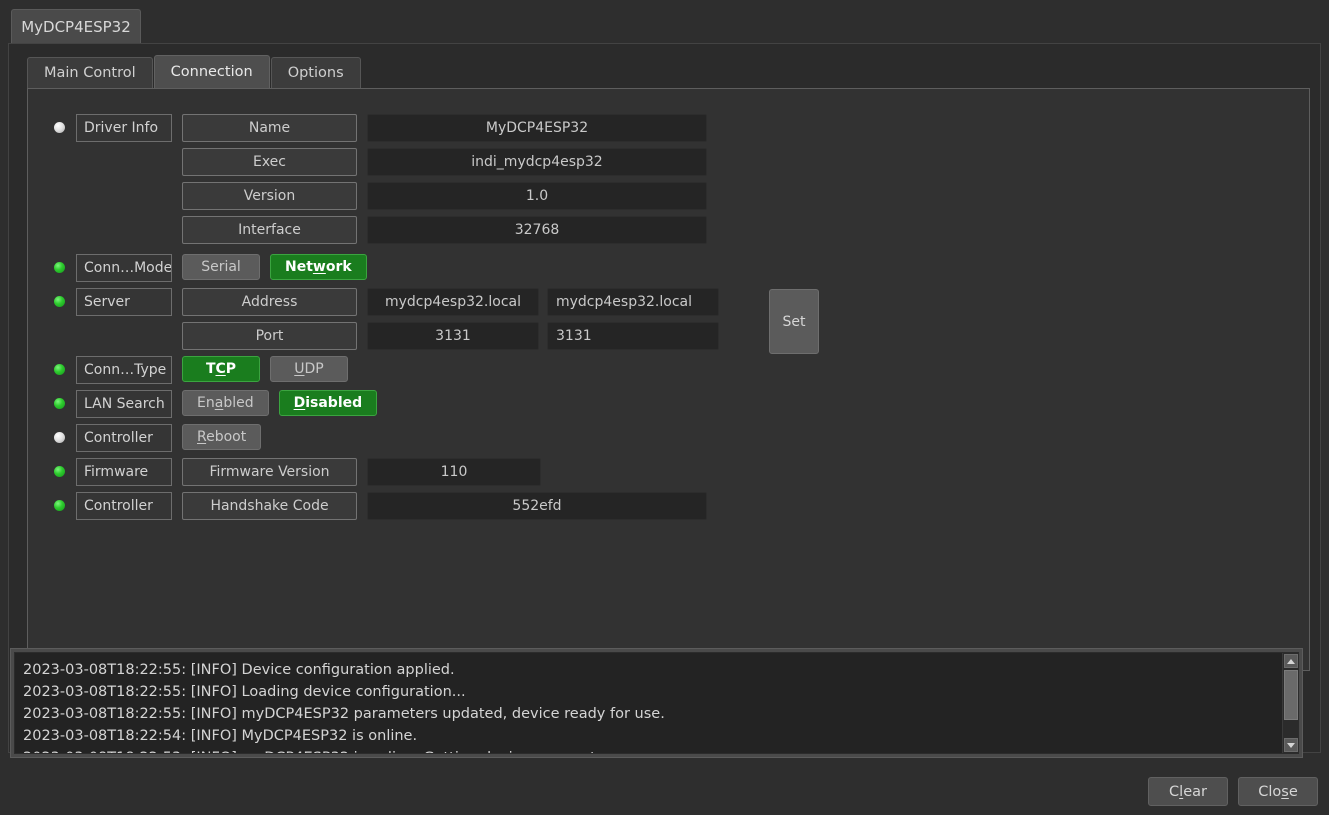 This screenshot has width=1329, height=815. Describe the element at coordinates (453, 336) in the screenshot. I see `server-port-value: 3131` at that location.